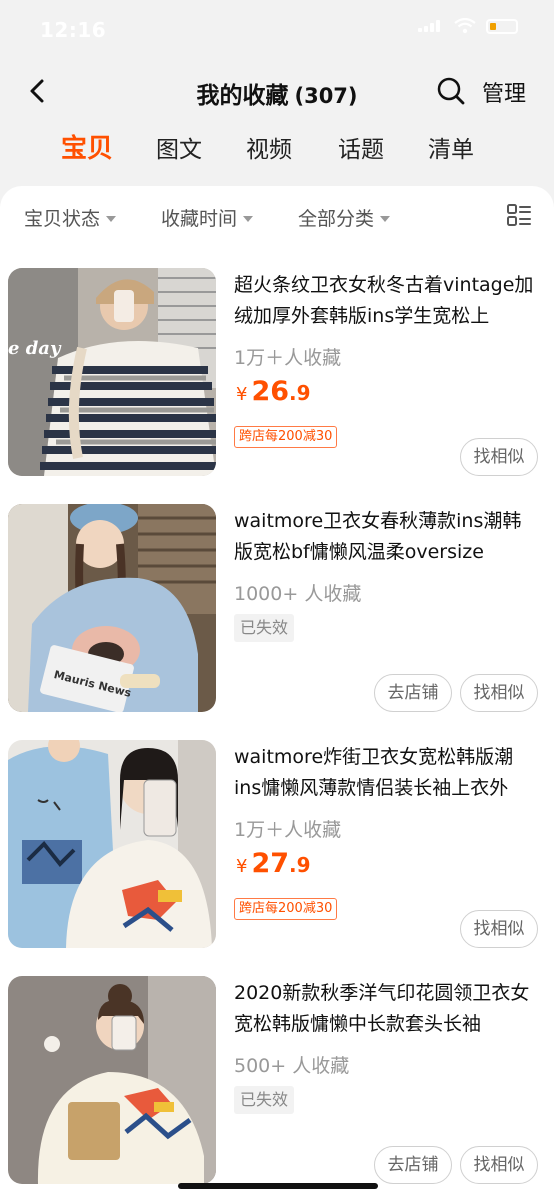 This screenshot has height=1200, width=554. What do you see at coordinates (431, 26) in the screenshot?
I see `cellular-signal-icon` at bounding box center [431, 26].